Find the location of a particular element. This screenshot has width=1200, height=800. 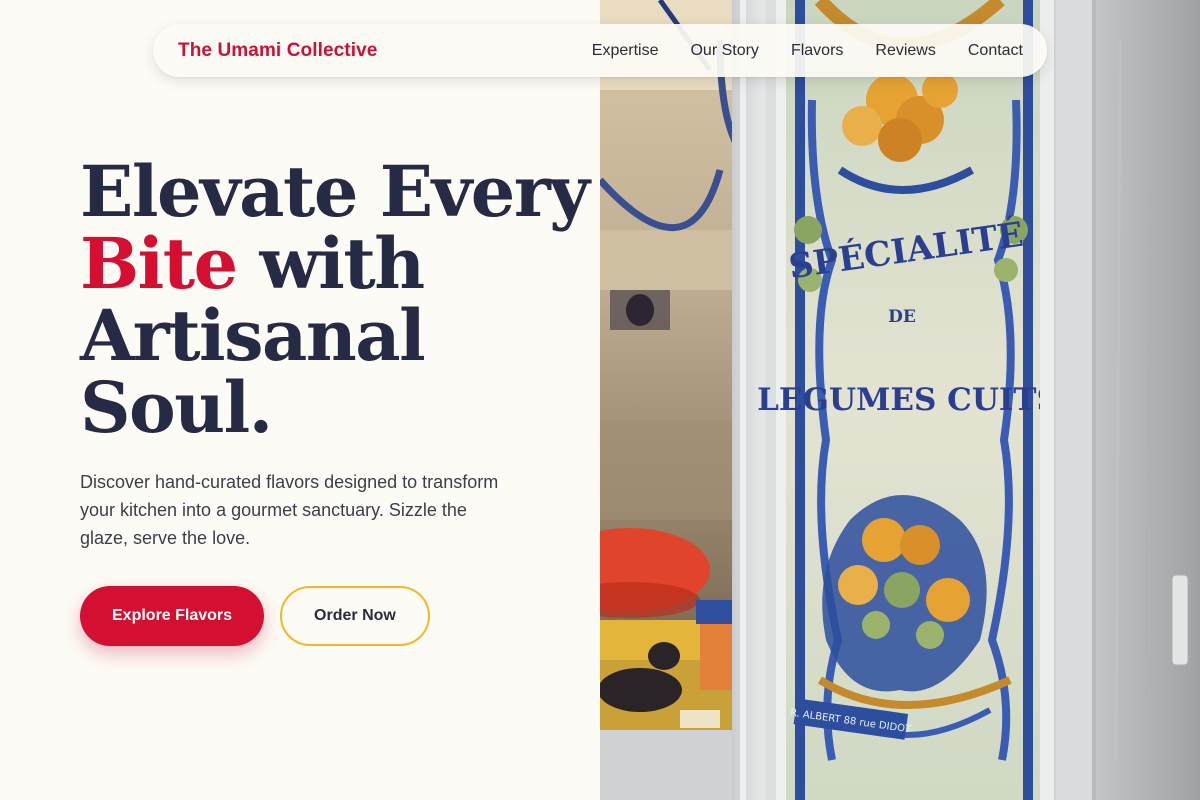

headline-line-2-rest: with is located at coordinates (331, 263).